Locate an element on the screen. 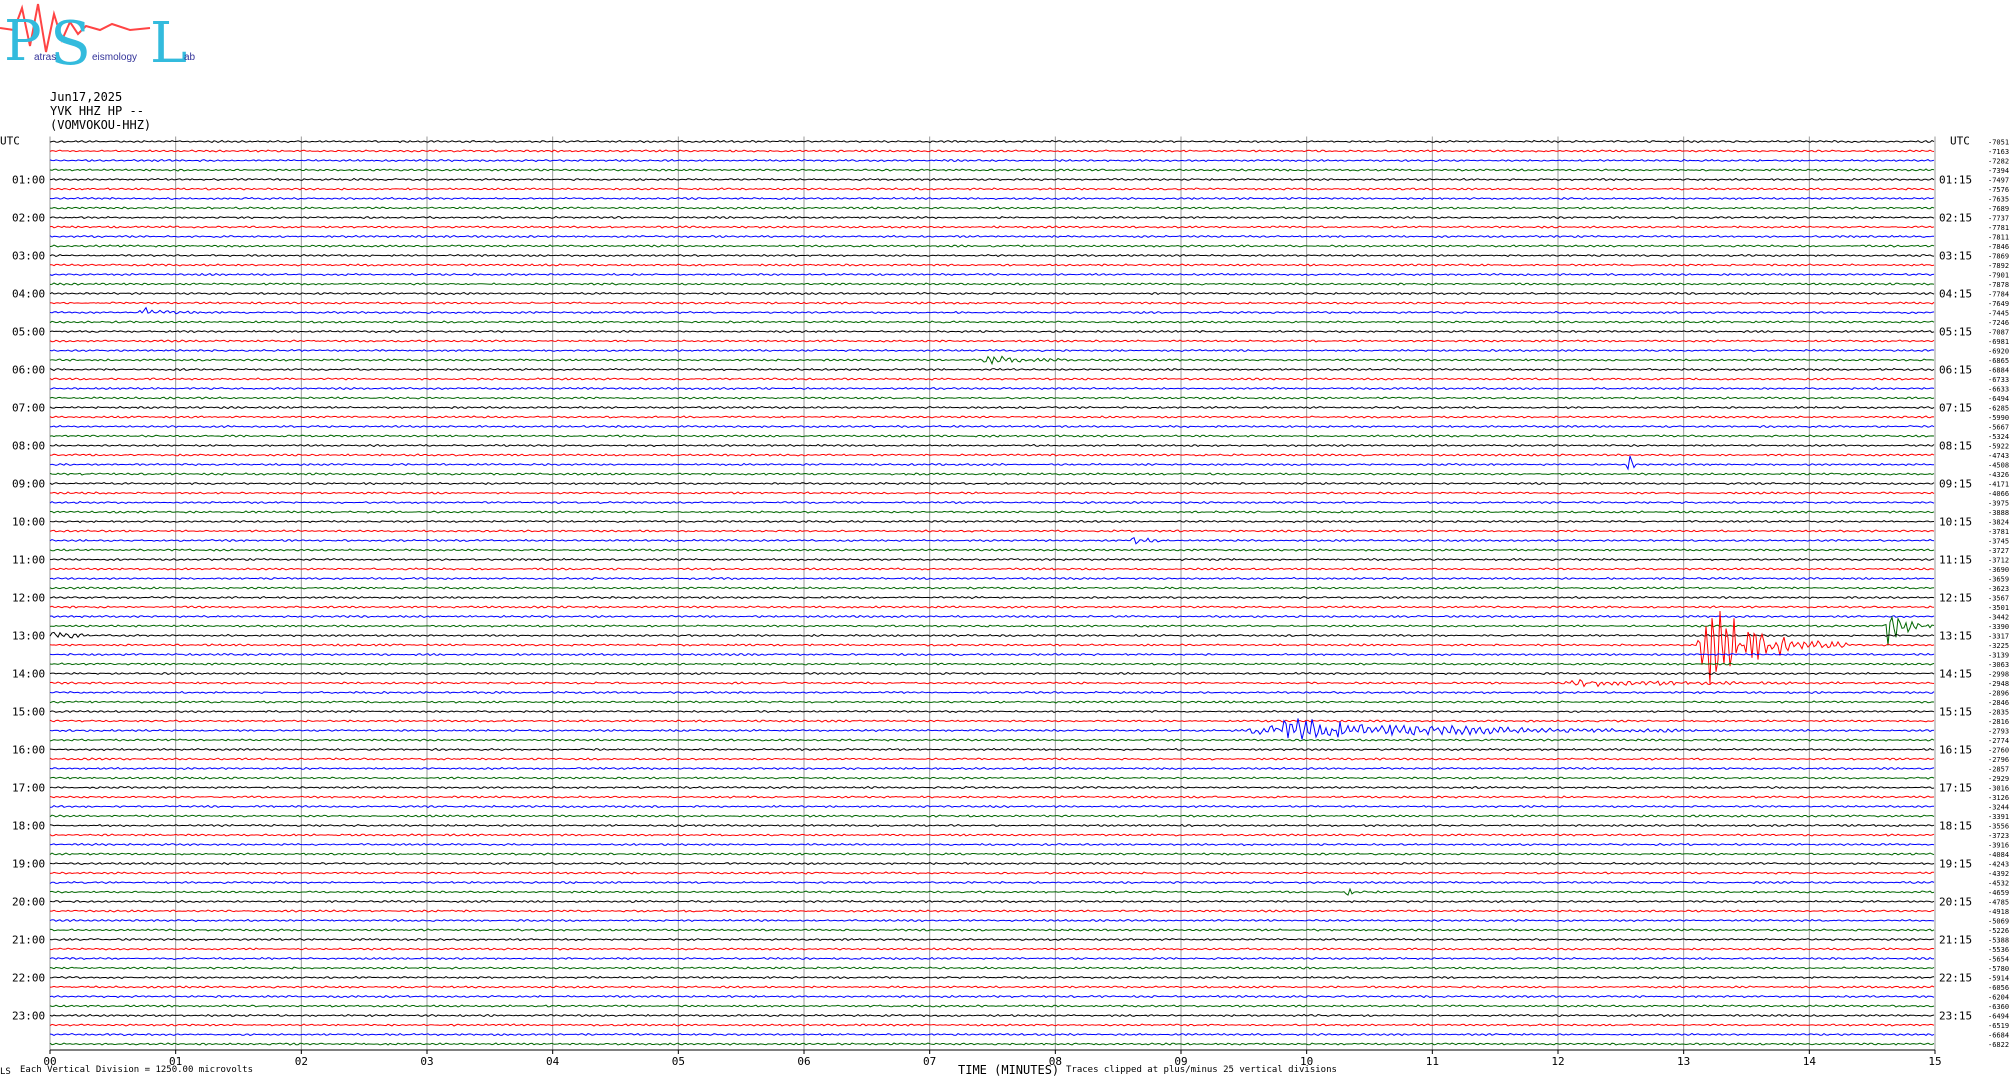  hour-label-left: 06:00 is located at coordinates (28, 370).